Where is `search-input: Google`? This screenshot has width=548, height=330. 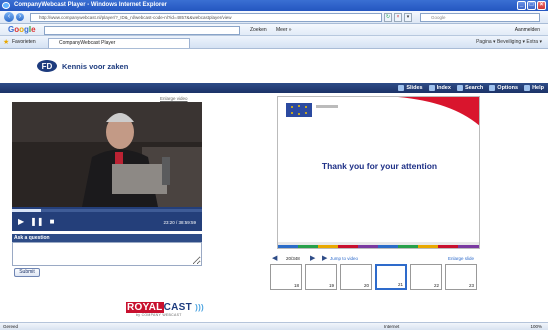
search-input: Google is located at coordinates (480, 17).